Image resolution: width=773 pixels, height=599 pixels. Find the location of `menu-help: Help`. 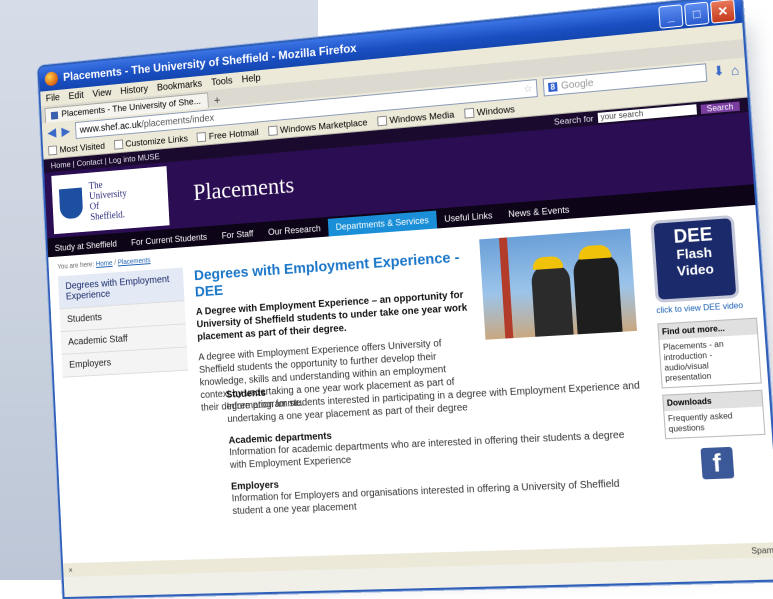

menu-help: Help is located at coordinates (251, 78).